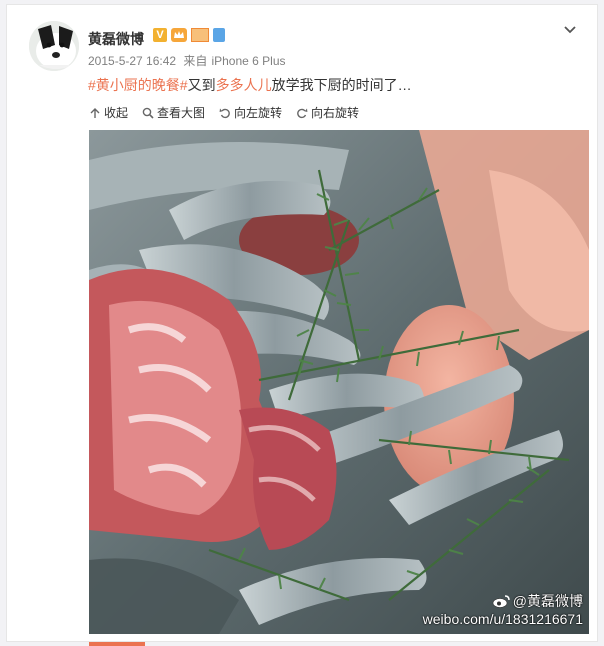  Describe the element at coordinates (570, 30) in the screenshot. I see `chevron-down-icon` at that location.